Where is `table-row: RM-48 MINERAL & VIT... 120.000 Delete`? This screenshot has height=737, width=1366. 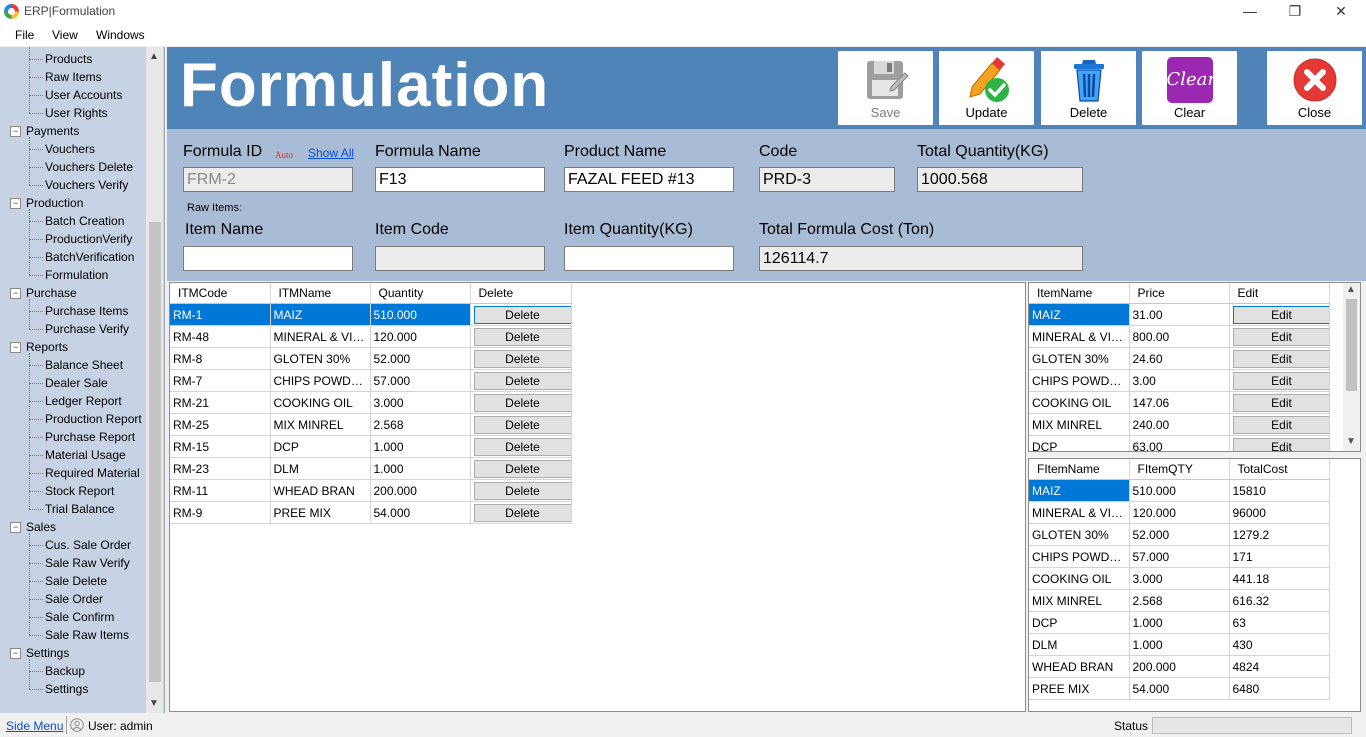
table-row: RM-48 MINERAL & VIT... 120.000 Delete is located at coordinates (371, 336).